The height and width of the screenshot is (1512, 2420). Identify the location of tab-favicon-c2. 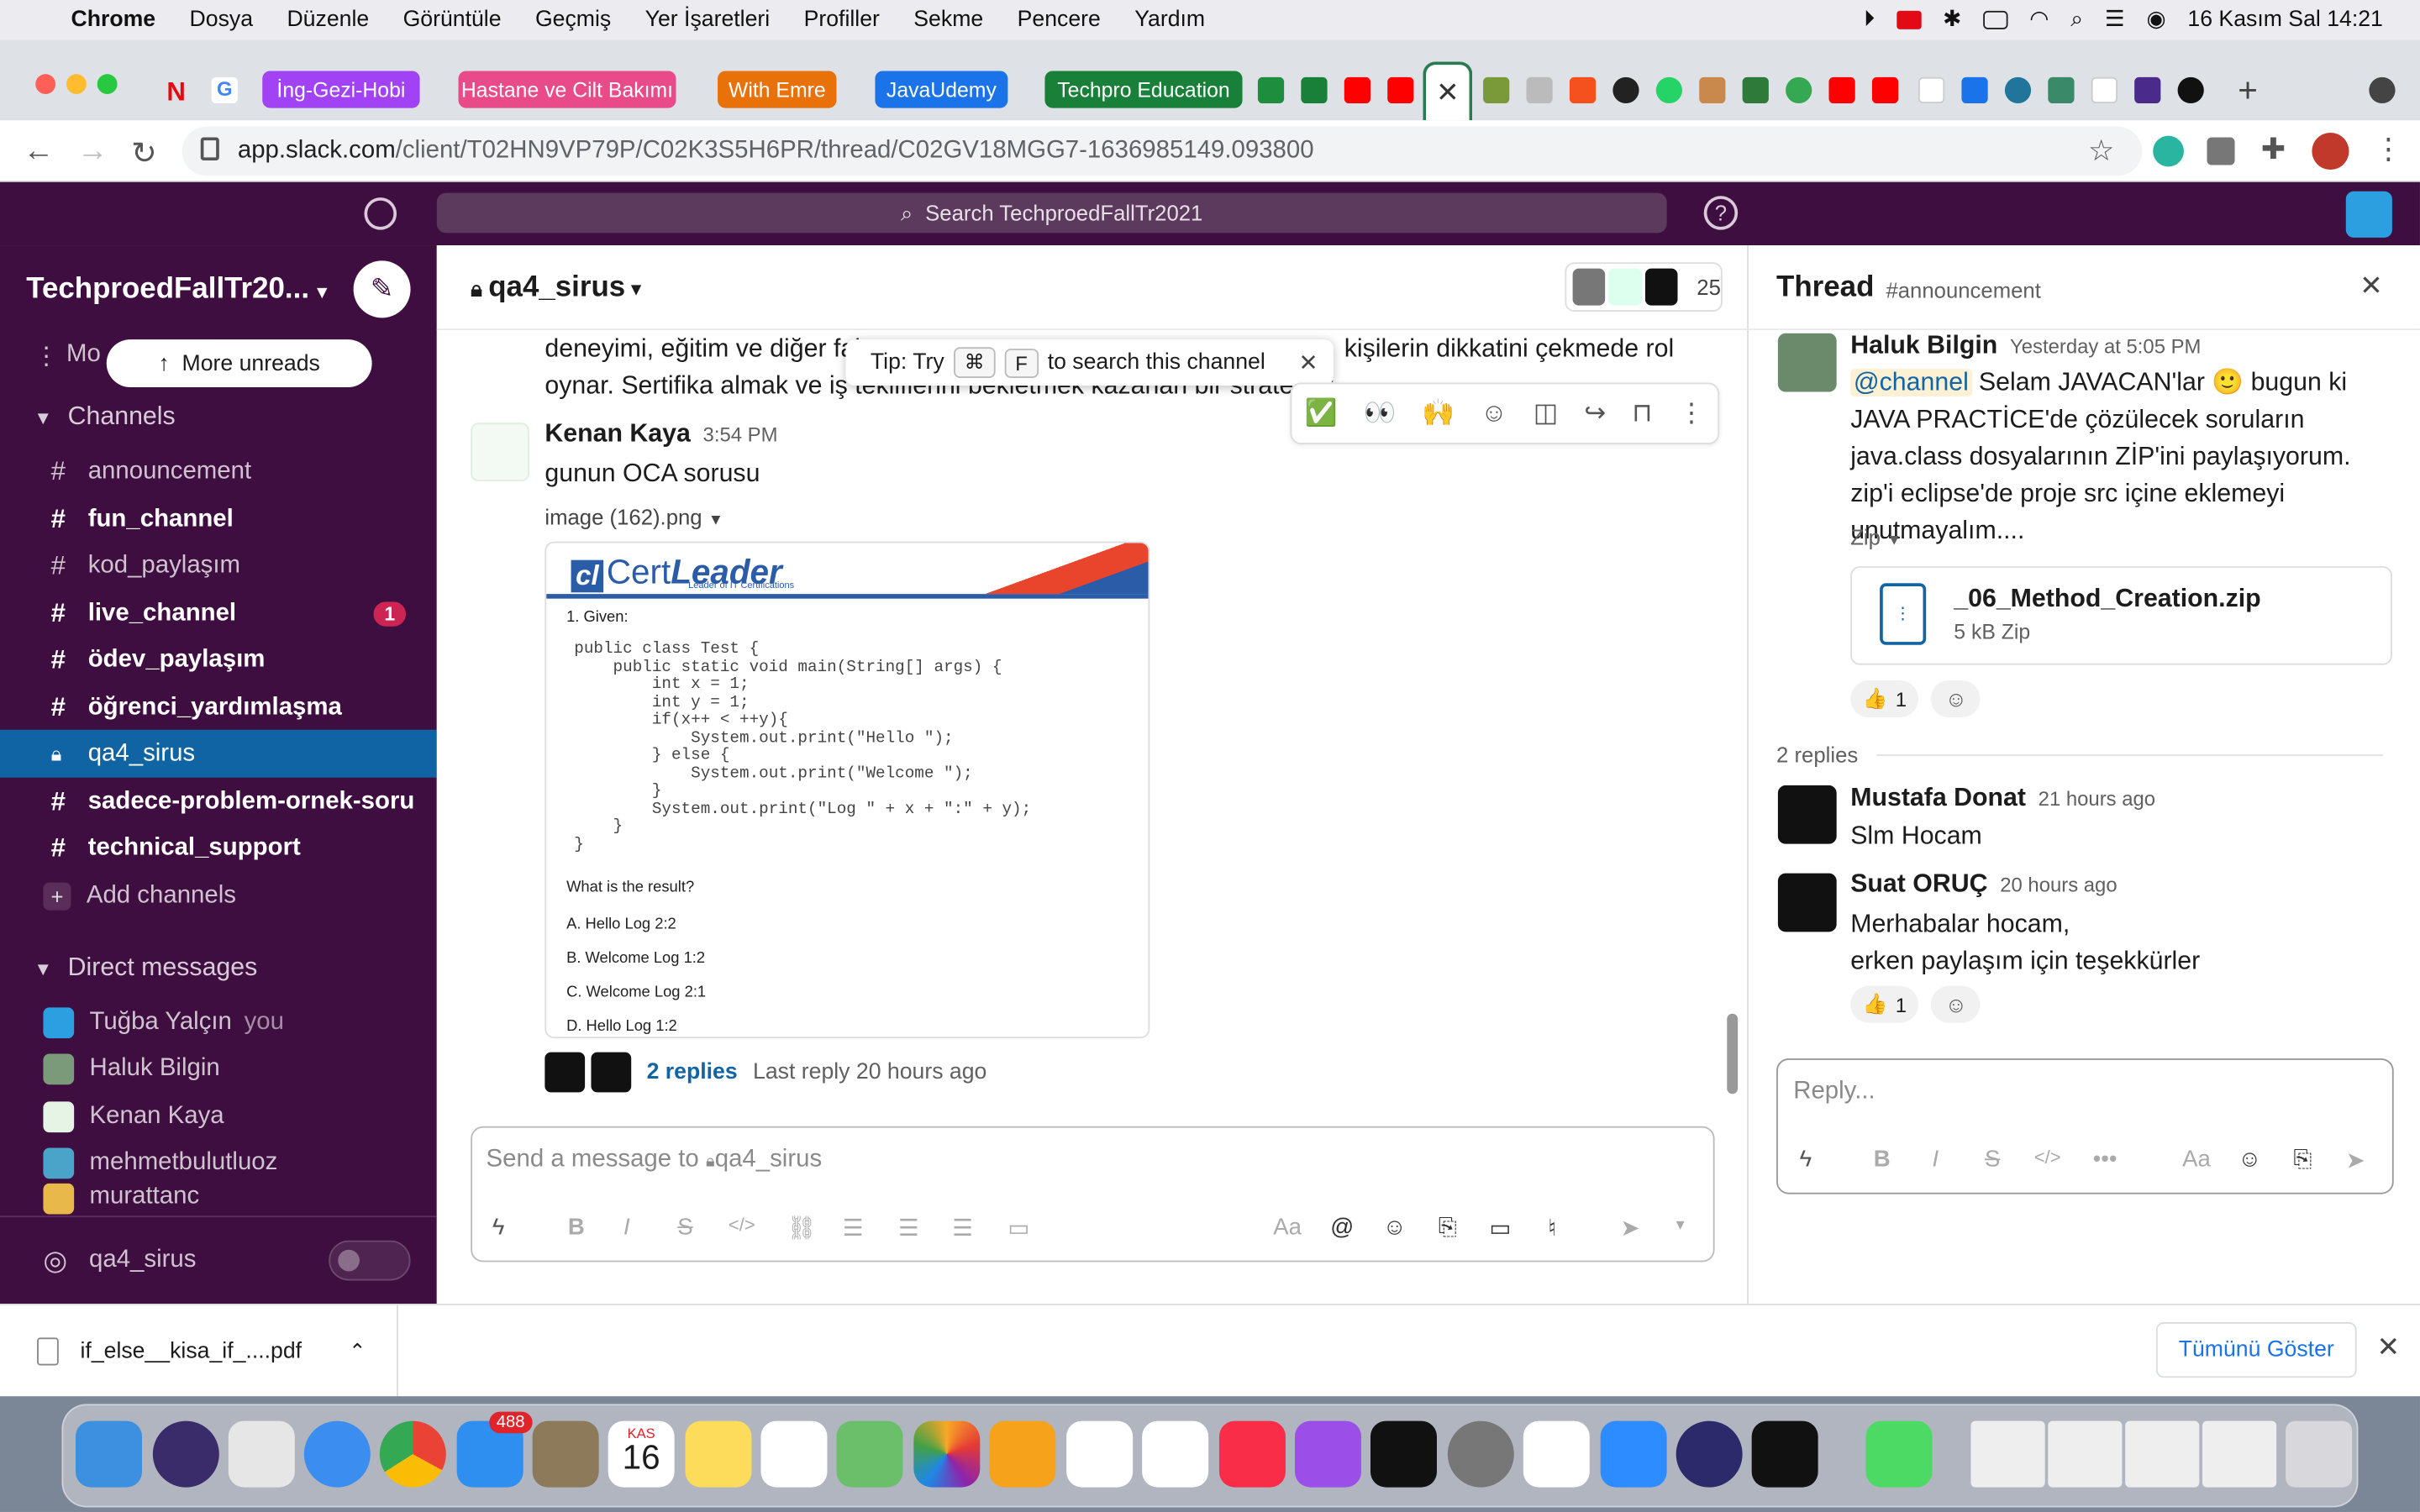
(1975, 90).